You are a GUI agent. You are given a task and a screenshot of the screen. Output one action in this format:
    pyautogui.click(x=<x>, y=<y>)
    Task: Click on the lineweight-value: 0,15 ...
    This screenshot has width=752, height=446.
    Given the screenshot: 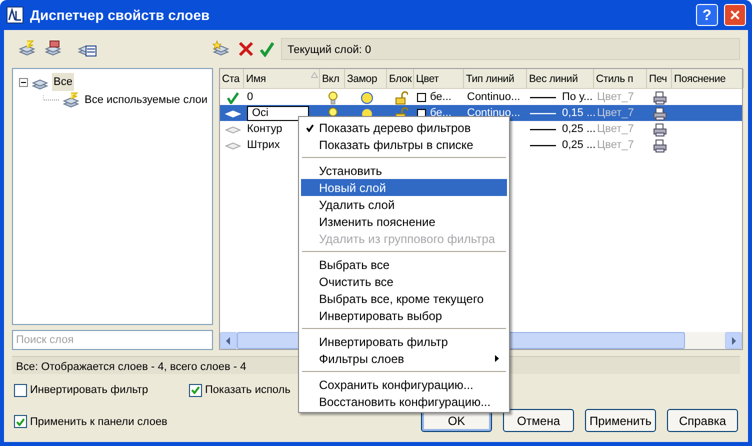 What is the action you would take?
    pyautogui.click(x=579, y=114)
    